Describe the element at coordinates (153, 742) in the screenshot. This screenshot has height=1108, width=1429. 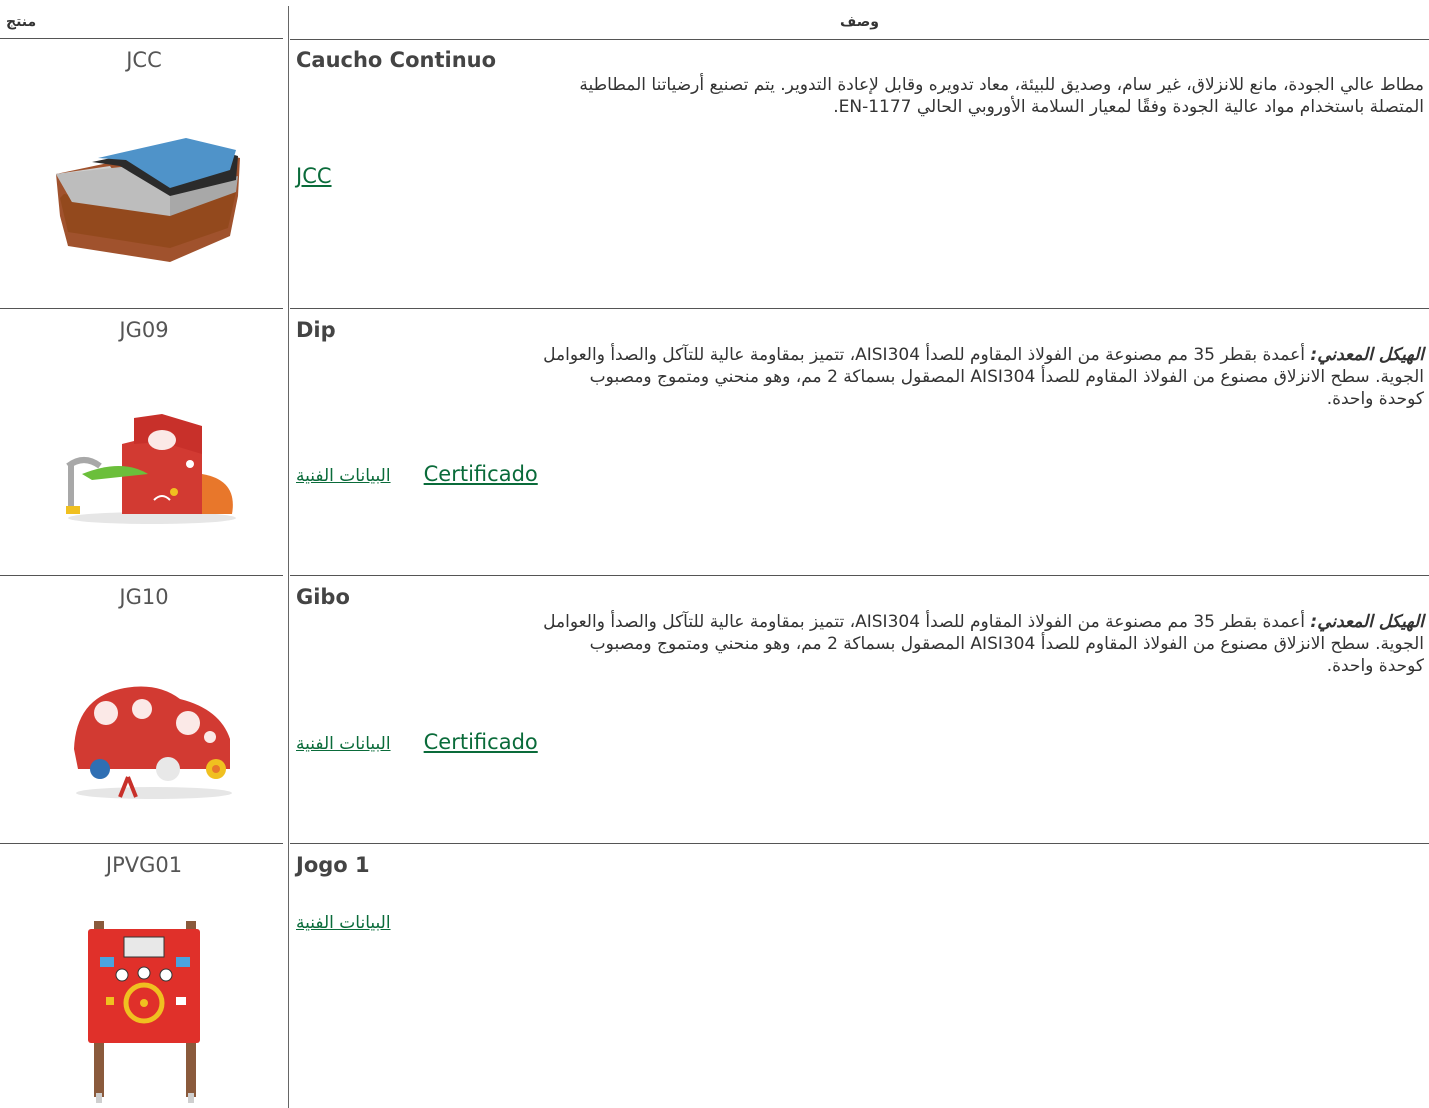
I see `gibo-car-playground-image` at that location.